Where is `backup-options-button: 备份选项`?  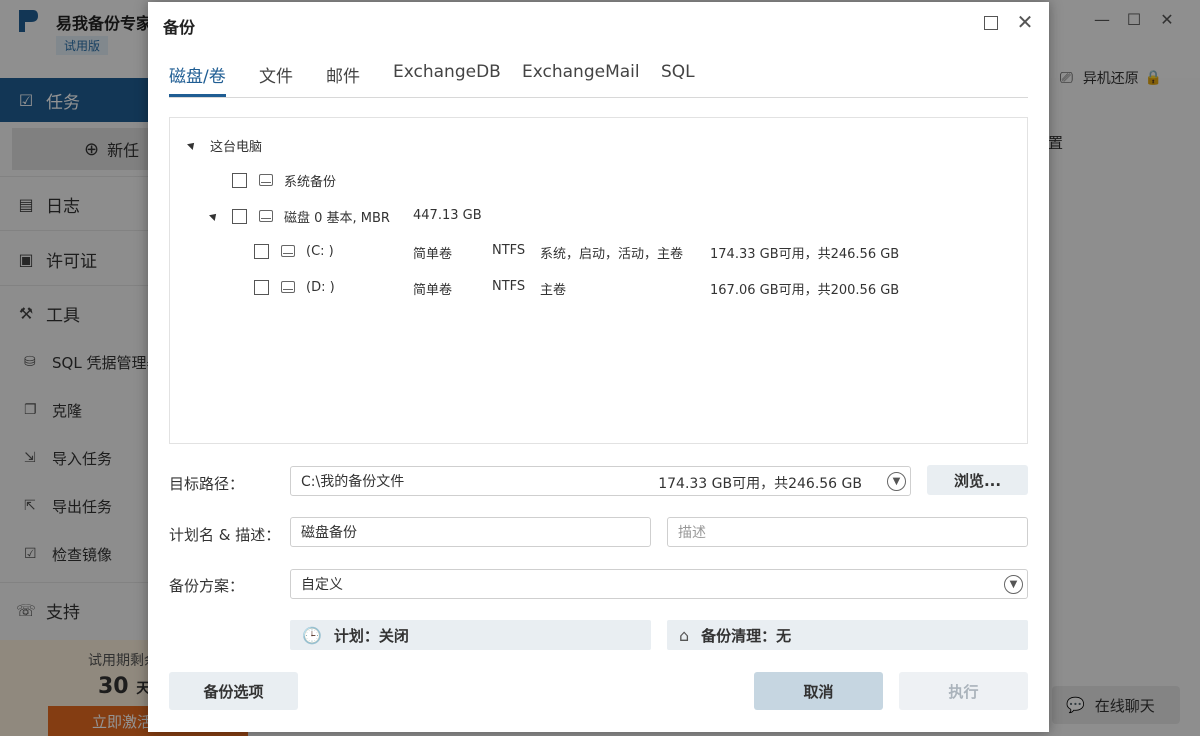 backup-options-button: 备份选项 is located at coordinates (233, 691).